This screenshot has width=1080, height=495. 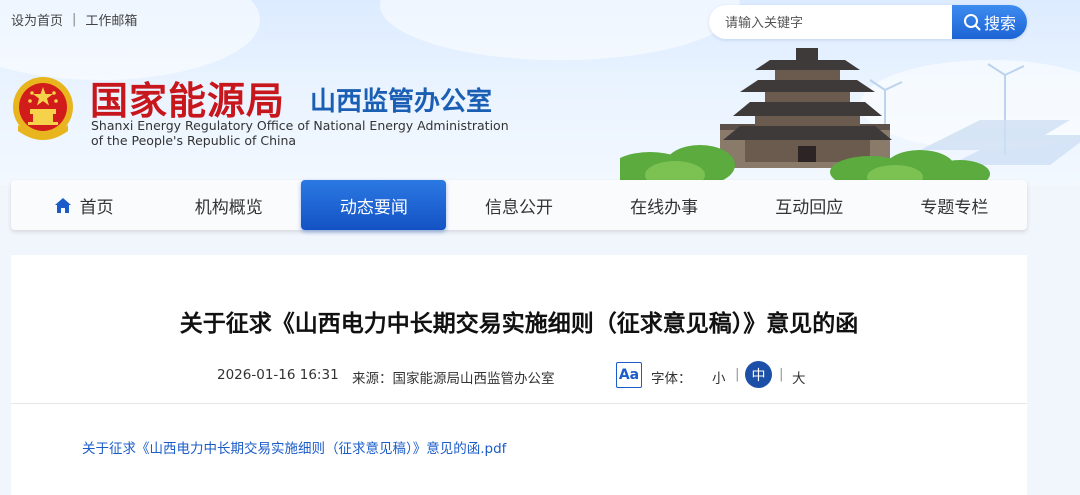 What do you see at coordinates (519, 403) in the screenshot?
I see `divider` at bounding box center [519, 403].